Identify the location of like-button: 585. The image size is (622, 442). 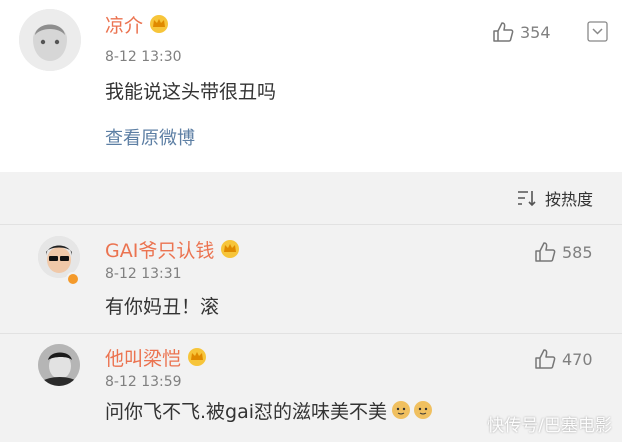
(563, 252).